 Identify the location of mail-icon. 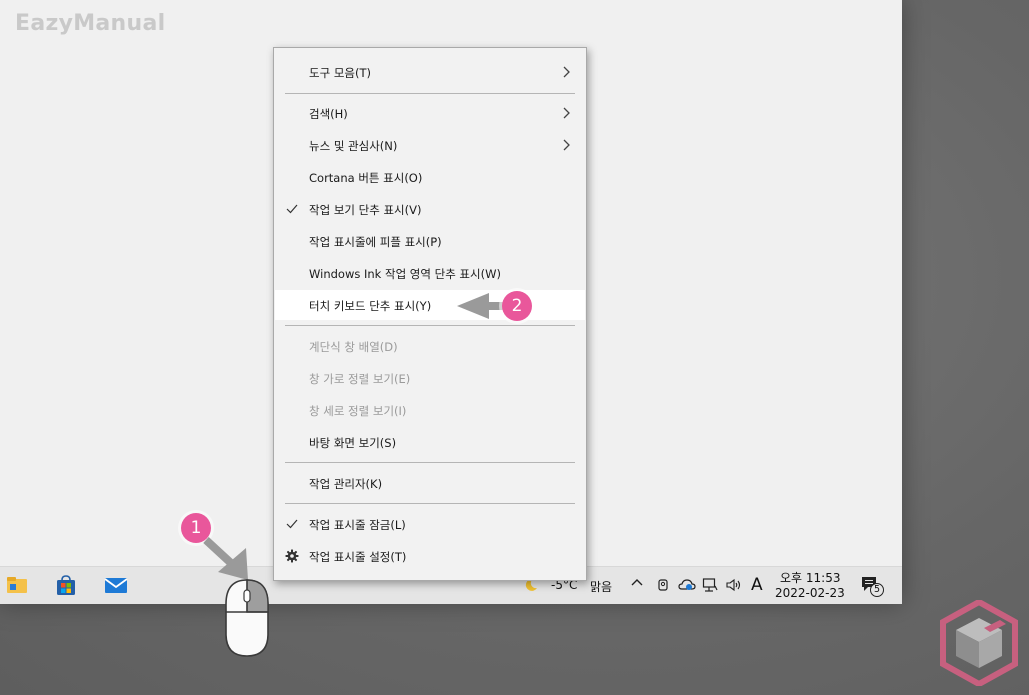
(116, 585).